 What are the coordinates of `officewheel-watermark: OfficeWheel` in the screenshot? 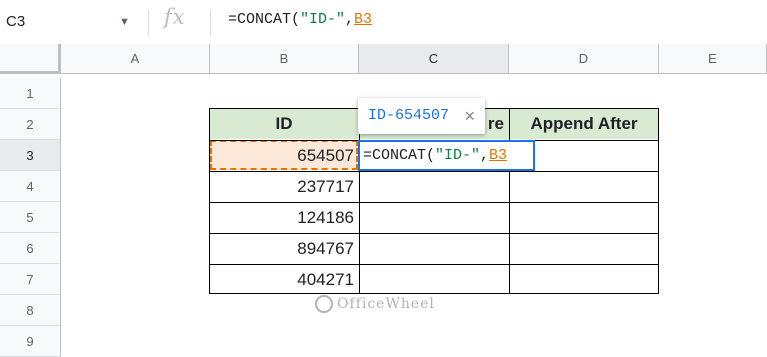 It's located at (375, 304).